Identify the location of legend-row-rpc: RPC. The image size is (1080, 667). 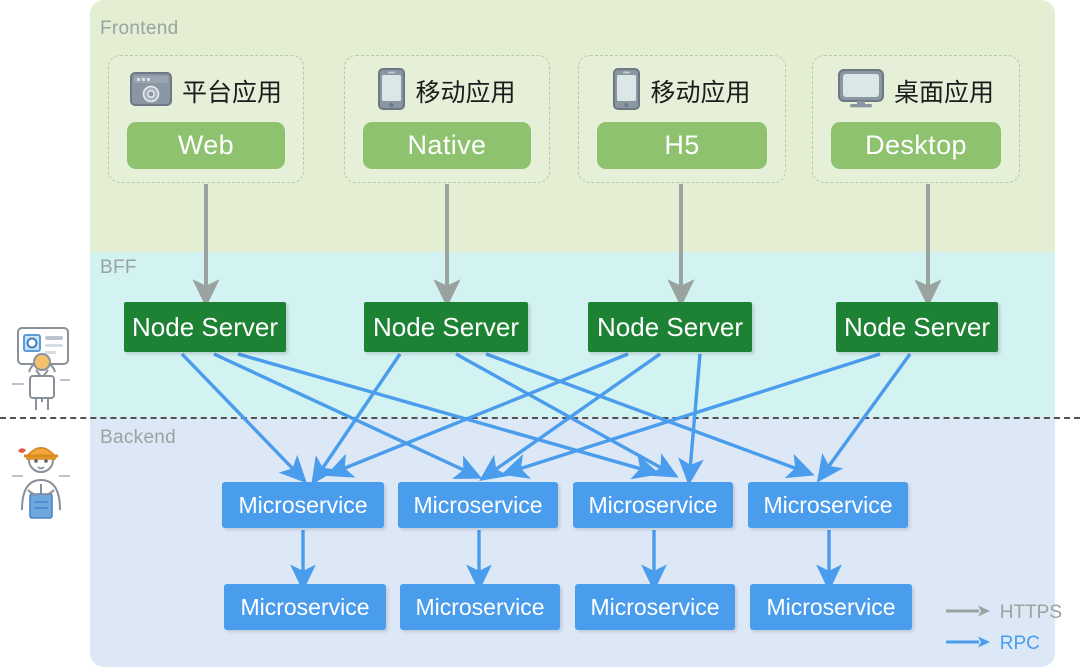
(1003, 644).